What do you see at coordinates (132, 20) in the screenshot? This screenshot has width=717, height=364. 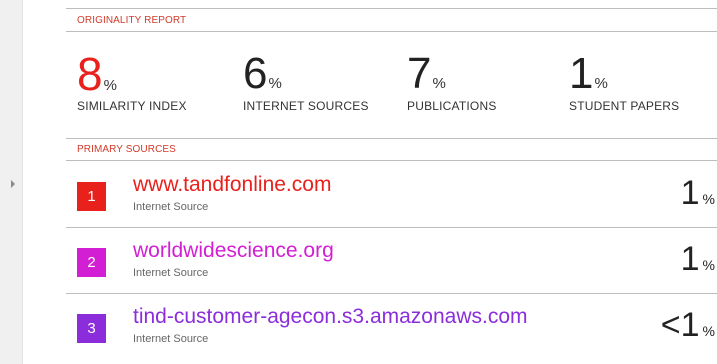 I see `originality-report-title: ORIGINALITY REPORT` at bounding box center [132, 20].